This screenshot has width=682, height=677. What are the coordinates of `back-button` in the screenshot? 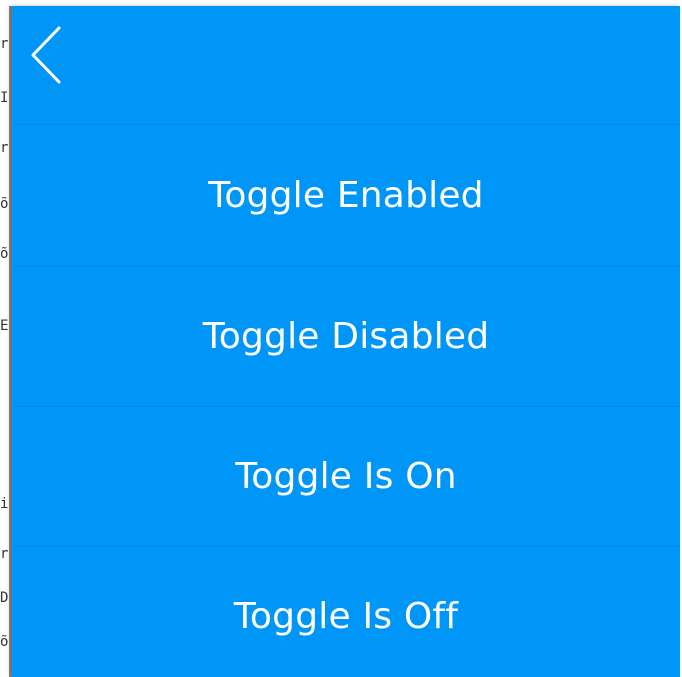 It's located at (46, 55).